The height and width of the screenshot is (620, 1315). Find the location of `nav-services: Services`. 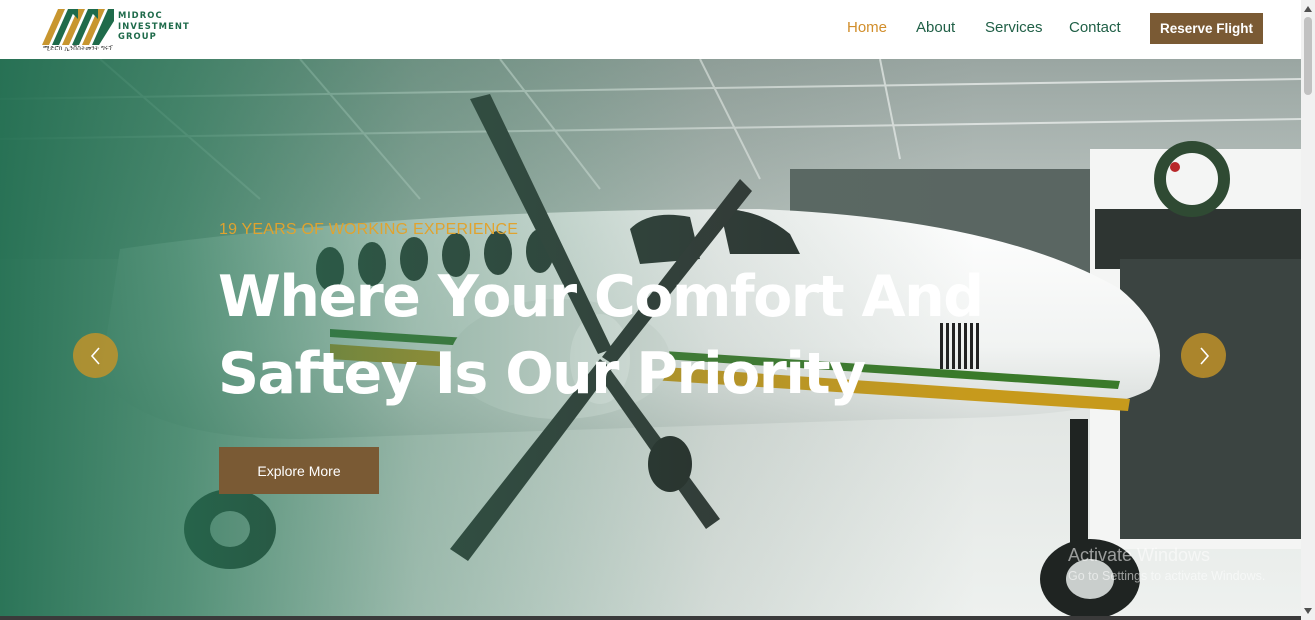

nav-services: Services is located at coordinates (1014, 27).